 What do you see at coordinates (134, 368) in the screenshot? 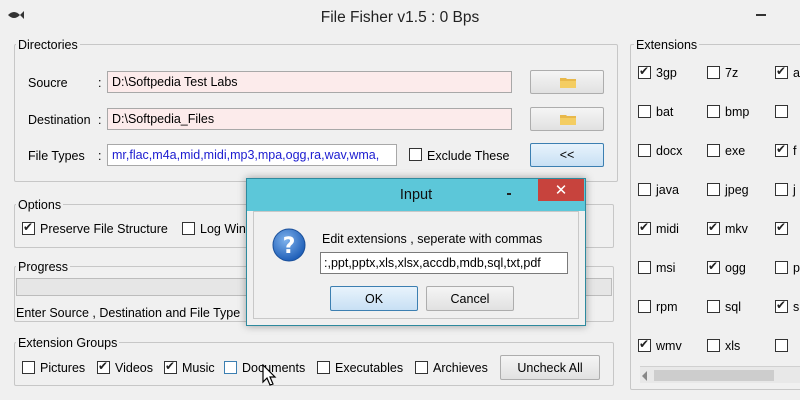
I see `group-videos-label: Videos` at bounding box center [134, 368].